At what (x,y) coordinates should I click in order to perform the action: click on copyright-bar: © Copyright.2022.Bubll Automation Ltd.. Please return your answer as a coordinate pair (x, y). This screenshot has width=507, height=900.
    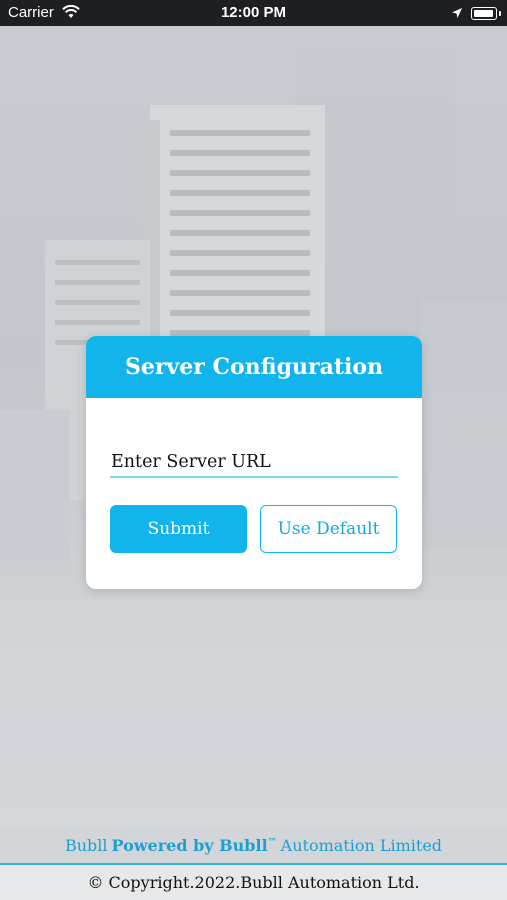
    Looking at the image, I should click on (253, 882).